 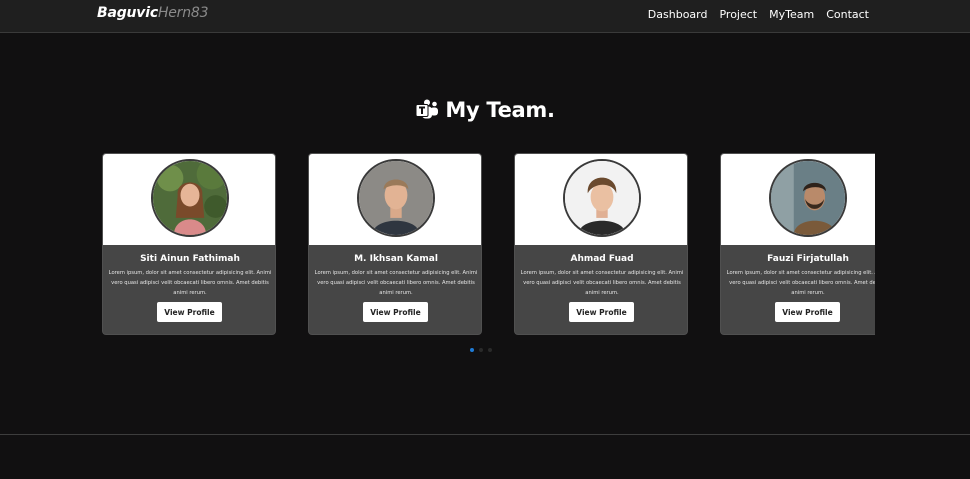 I want to click on member-name: Fauzi Firjatullah, so click(x=808, y=259).